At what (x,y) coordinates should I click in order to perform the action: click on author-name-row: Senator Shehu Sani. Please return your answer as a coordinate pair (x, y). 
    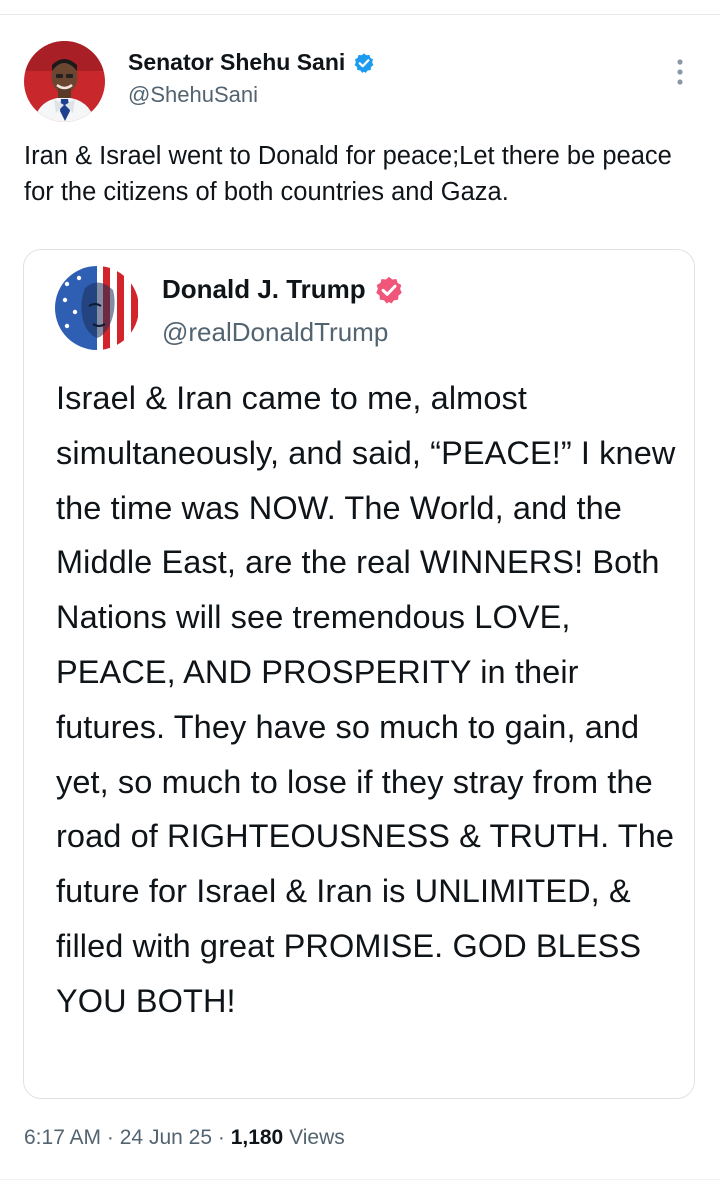
    Looking at the image, I should click on (251, 62).